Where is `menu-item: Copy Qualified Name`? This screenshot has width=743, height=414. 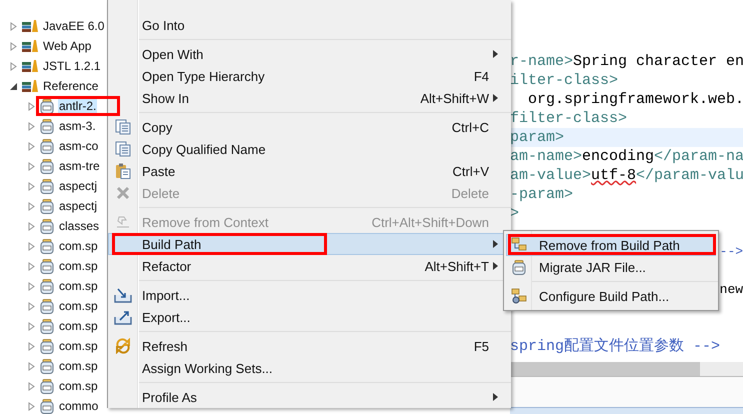
menu-item: Copy Qualified Name is located at coordinates (309, 149).